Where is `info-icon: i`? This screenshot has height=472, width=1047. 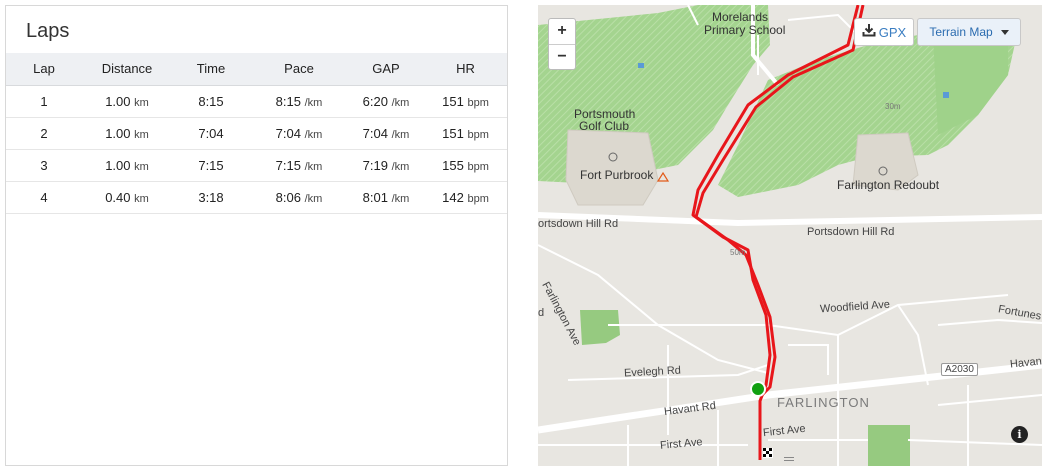 info-icon: i is located at coordinates (1019, 434).